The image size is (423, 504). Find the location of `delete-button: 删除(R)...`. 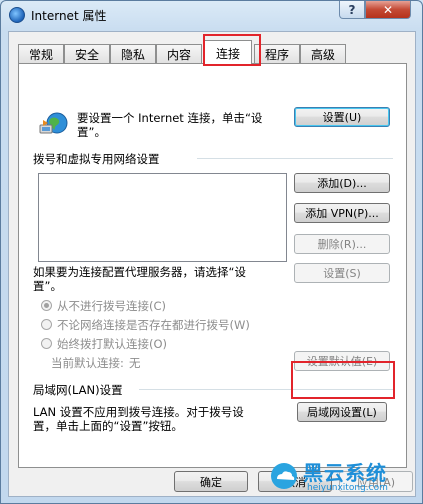

delete-button: 删除(R)... is located at coordinates (342, 244).